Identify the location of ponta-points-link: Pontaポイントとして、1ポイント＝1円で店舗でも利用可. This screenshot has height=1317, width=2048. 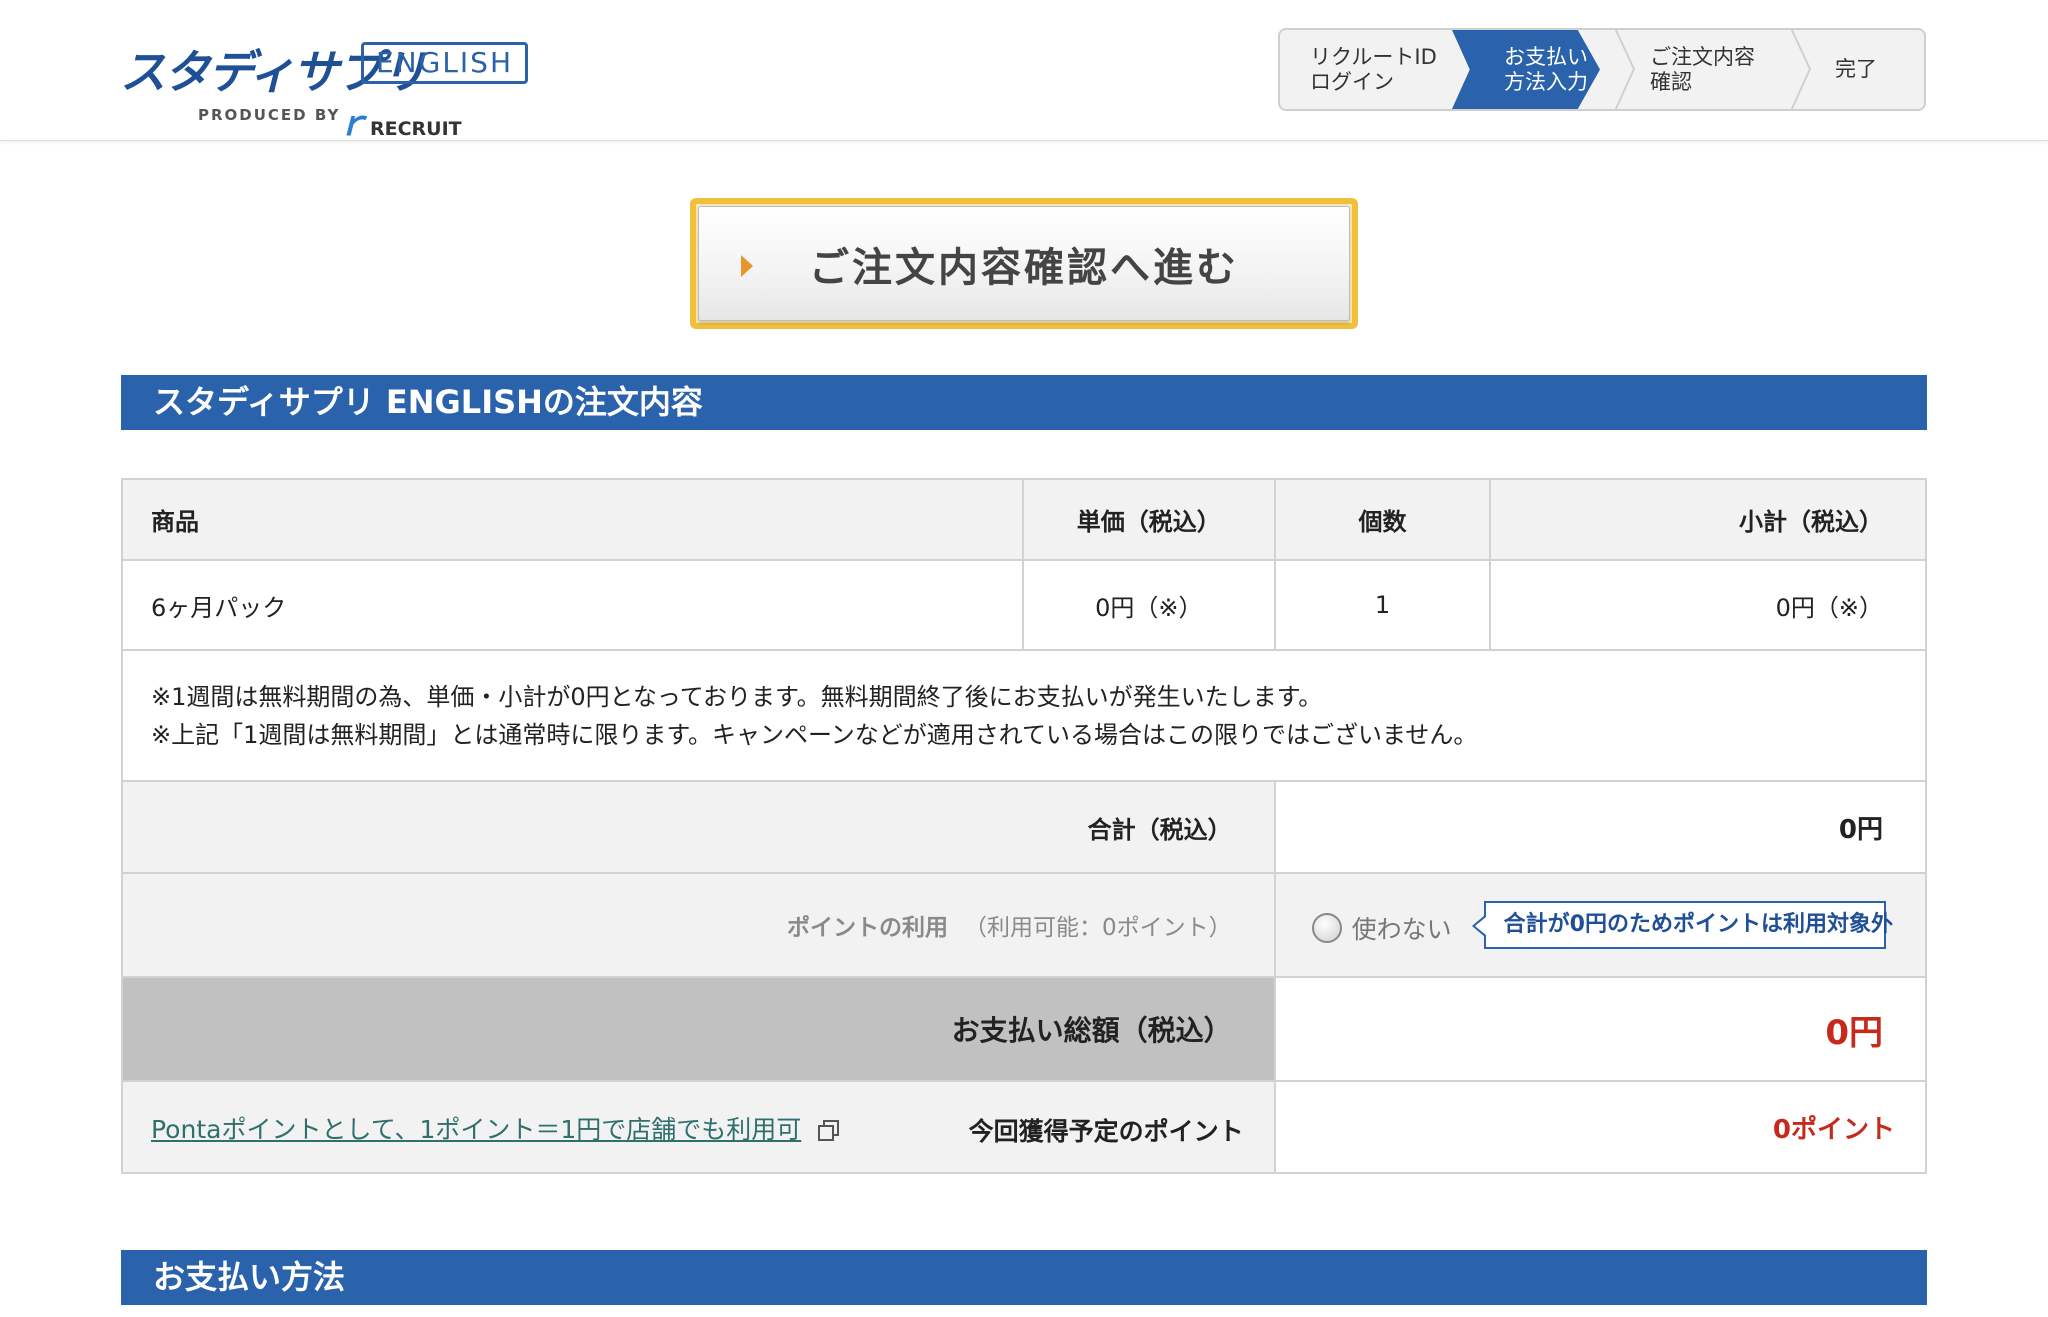
(495, 1128).